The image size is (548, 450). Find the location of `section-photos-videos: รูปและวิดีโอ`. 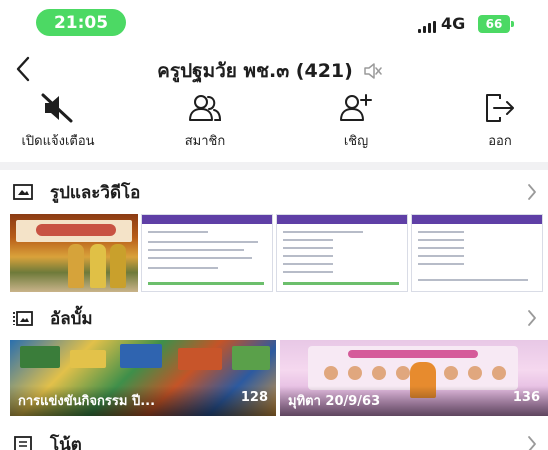

section-photos-videos: รูปและวิดีโอ is located at coordinates (274, 192).